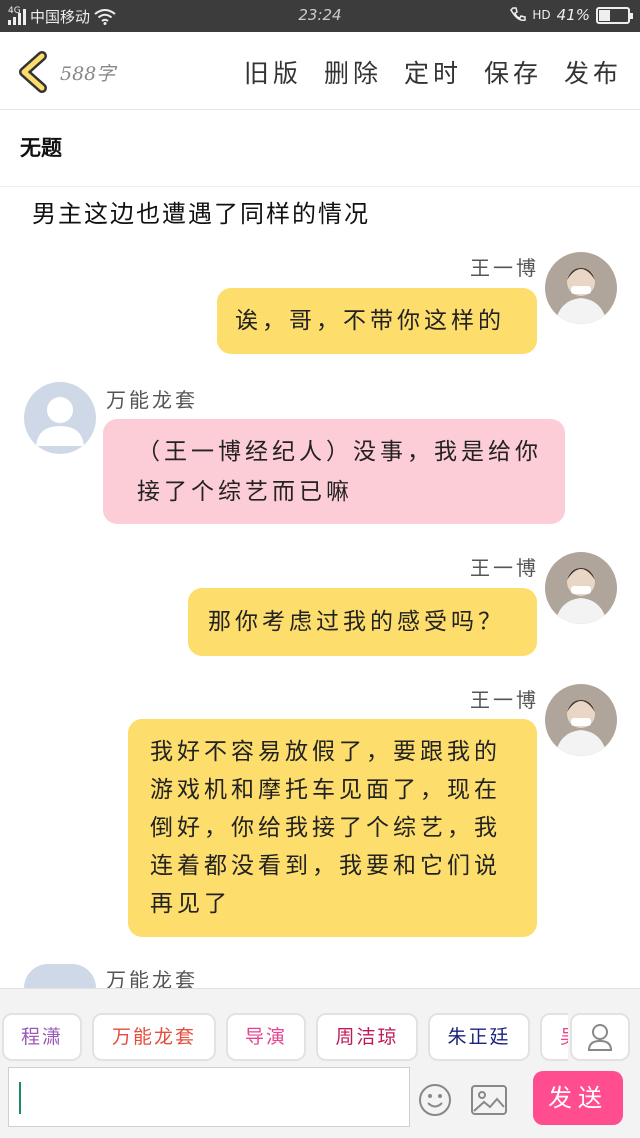 This screenshot has width=640, height=1138. I want to click on battery-percent: 41%, so click(573, 15).